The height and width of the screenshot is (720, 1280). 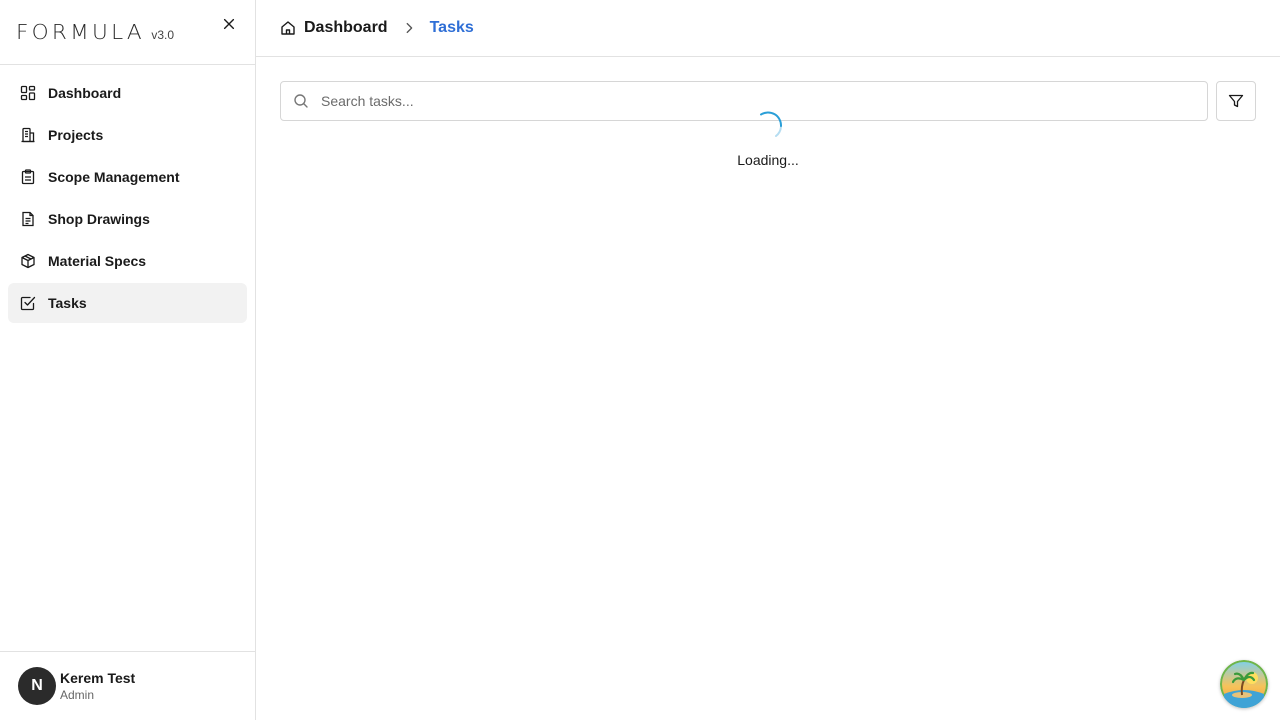 I want to click on breadcrumb-home-link: Dashboard, so click(x=334, y=28).